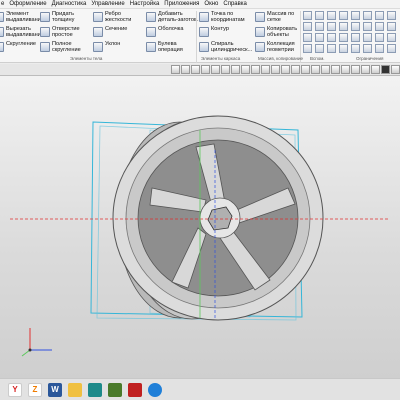 The width and height of the screenshot is (400, 400). I want to click on layers-icon, so click(295, 69).